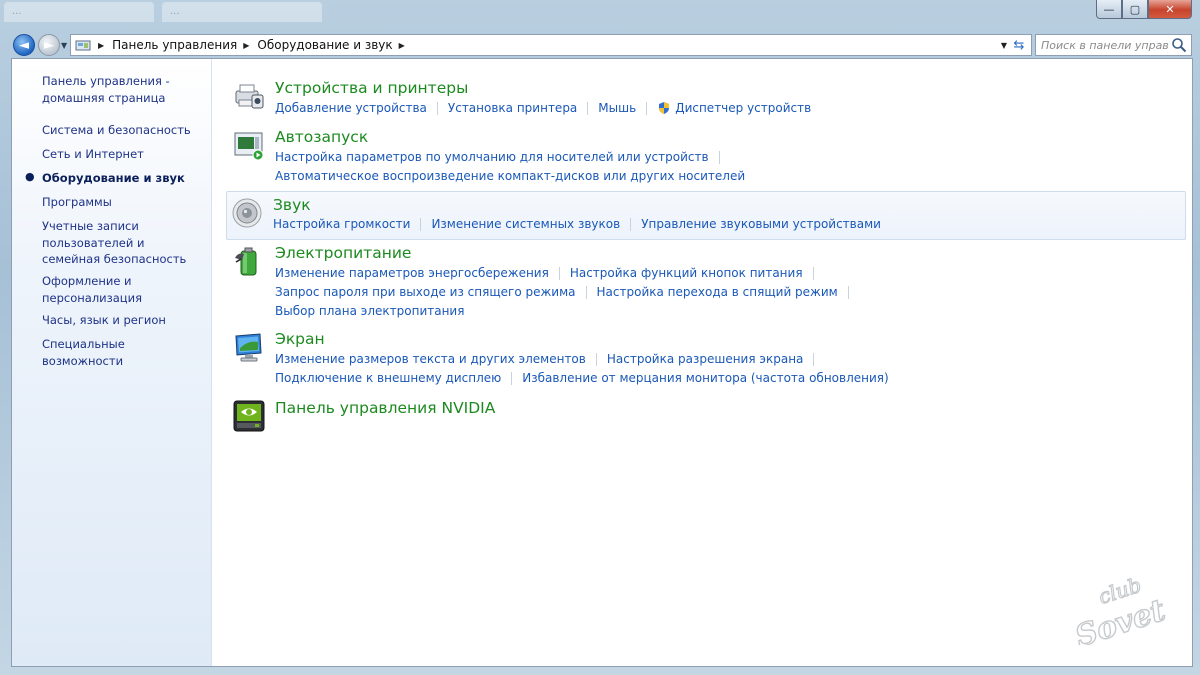  Describe the element at coordinates (24, 45) in the screenshot. I see `back-button: ◄` at that location.